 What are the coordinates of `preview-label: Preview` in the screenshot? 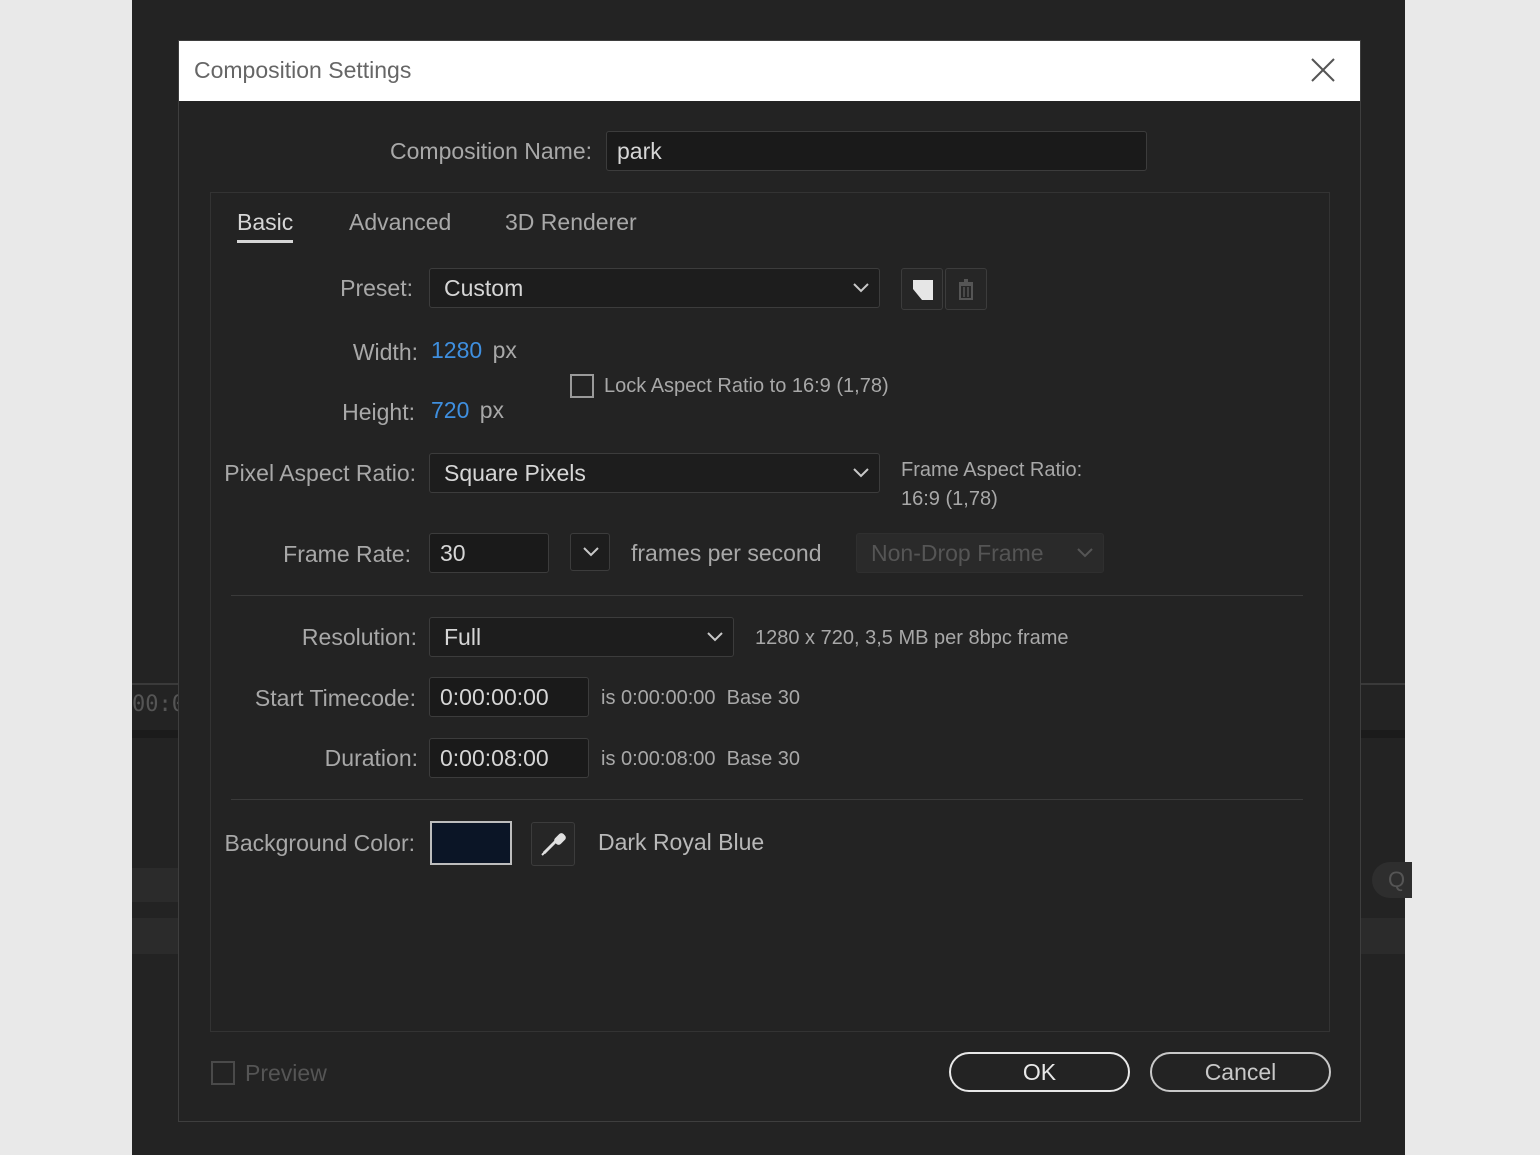 It's located at (286, 1073).